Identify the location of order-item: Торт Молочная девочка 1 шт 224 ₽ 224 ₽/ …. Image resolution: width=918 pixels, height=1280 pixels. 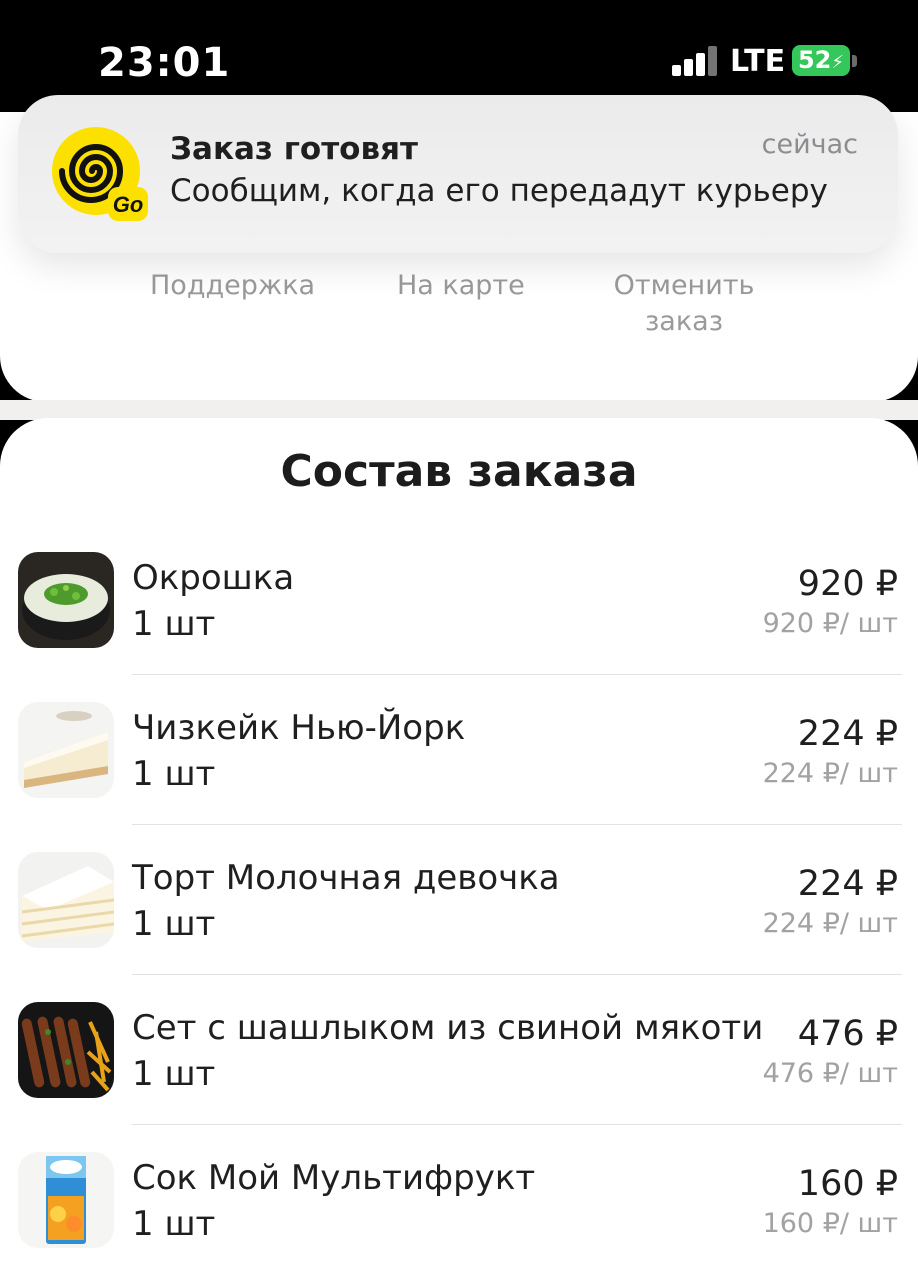
(459, 927).